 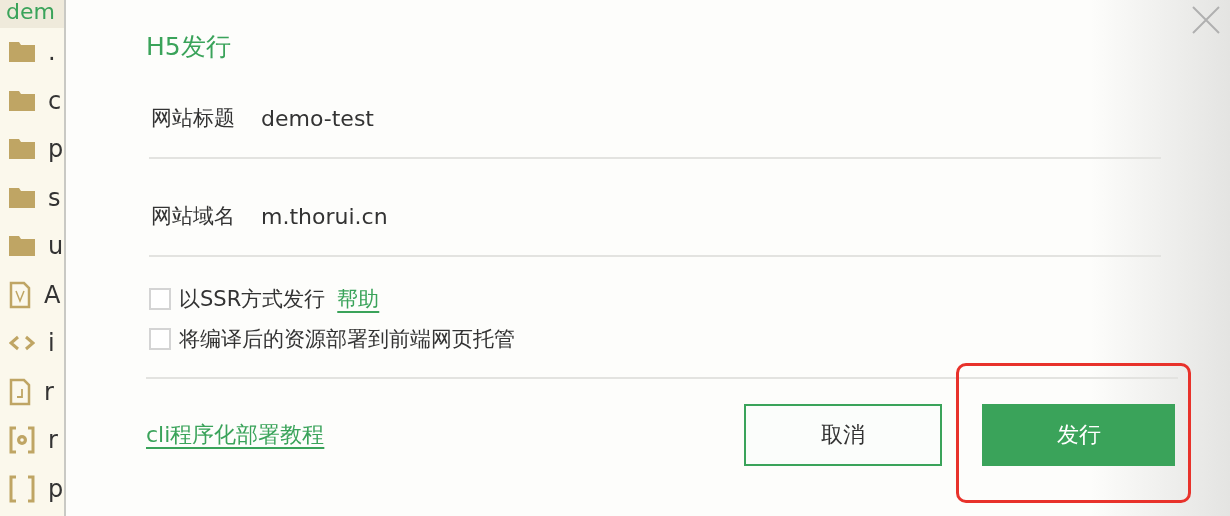 What do you see at coordinates (54, 197) in the screenshot?
I see `file-name: s` at bounding box center [54, 197].